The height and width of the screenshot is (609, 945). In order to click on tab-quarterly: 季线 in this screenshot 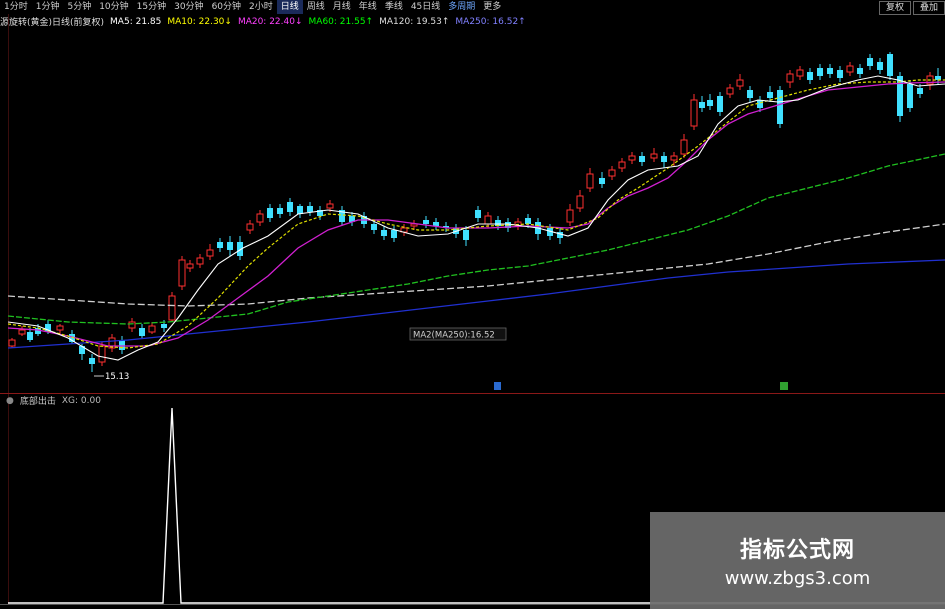, I will do `click(394, 7)`.